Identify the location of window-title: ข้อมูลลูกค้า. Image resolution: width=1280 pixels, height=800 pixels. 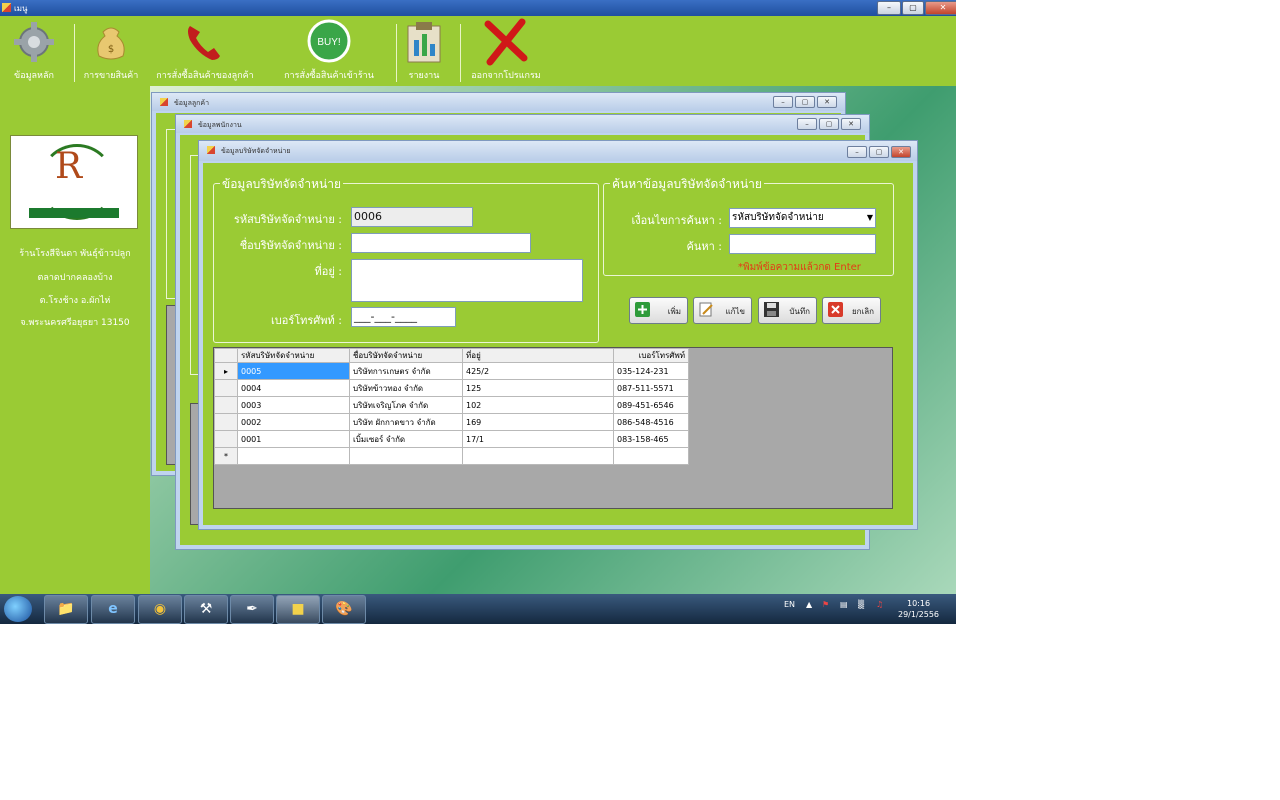
(192, 103).